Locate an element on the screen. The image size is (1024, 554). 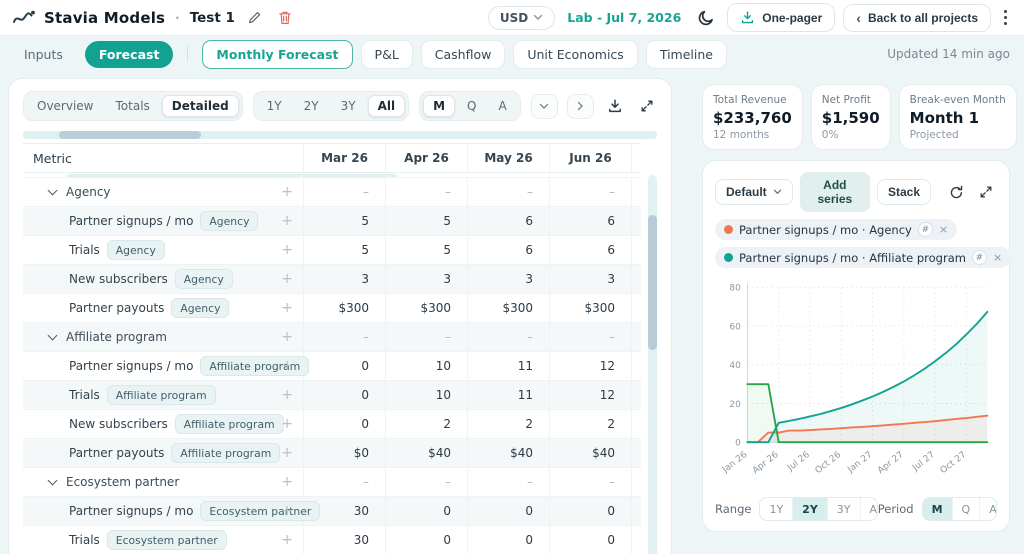
vertical-scrollbar-thumb is located at coordinates (652, 282).